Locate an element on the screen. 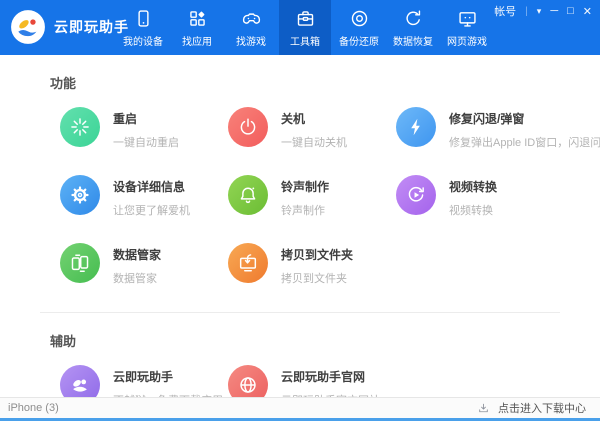 This screenshot has width=600, height=421. dropdown-caret-icon: ▾ is located at coordinates (539, 11).